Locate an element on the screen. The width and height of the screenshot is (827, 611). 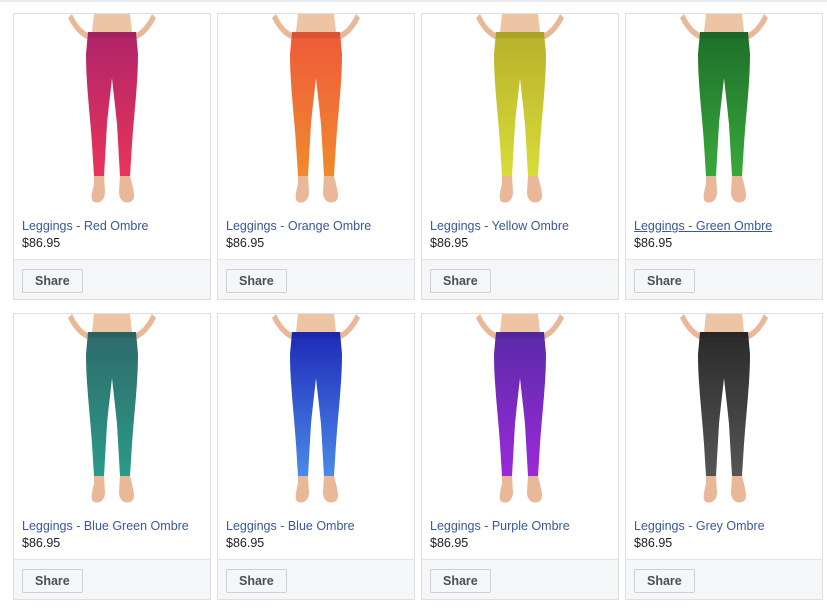
product-title-link: Leggings - Red Ombre is located at coordinates (85, 226).